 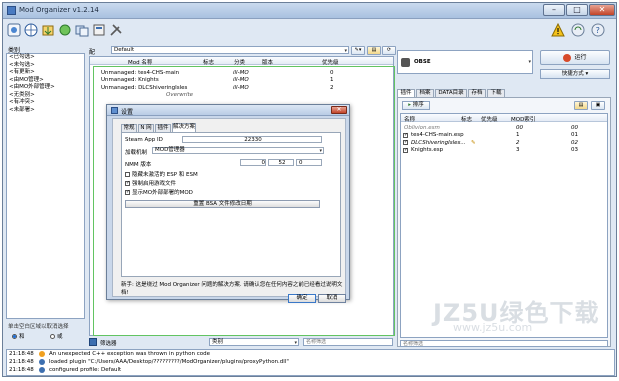 What do you see at coordinates (281, 162) in the screenshot?
I see `nmm-minor-input` at bounding box center [281, 162].